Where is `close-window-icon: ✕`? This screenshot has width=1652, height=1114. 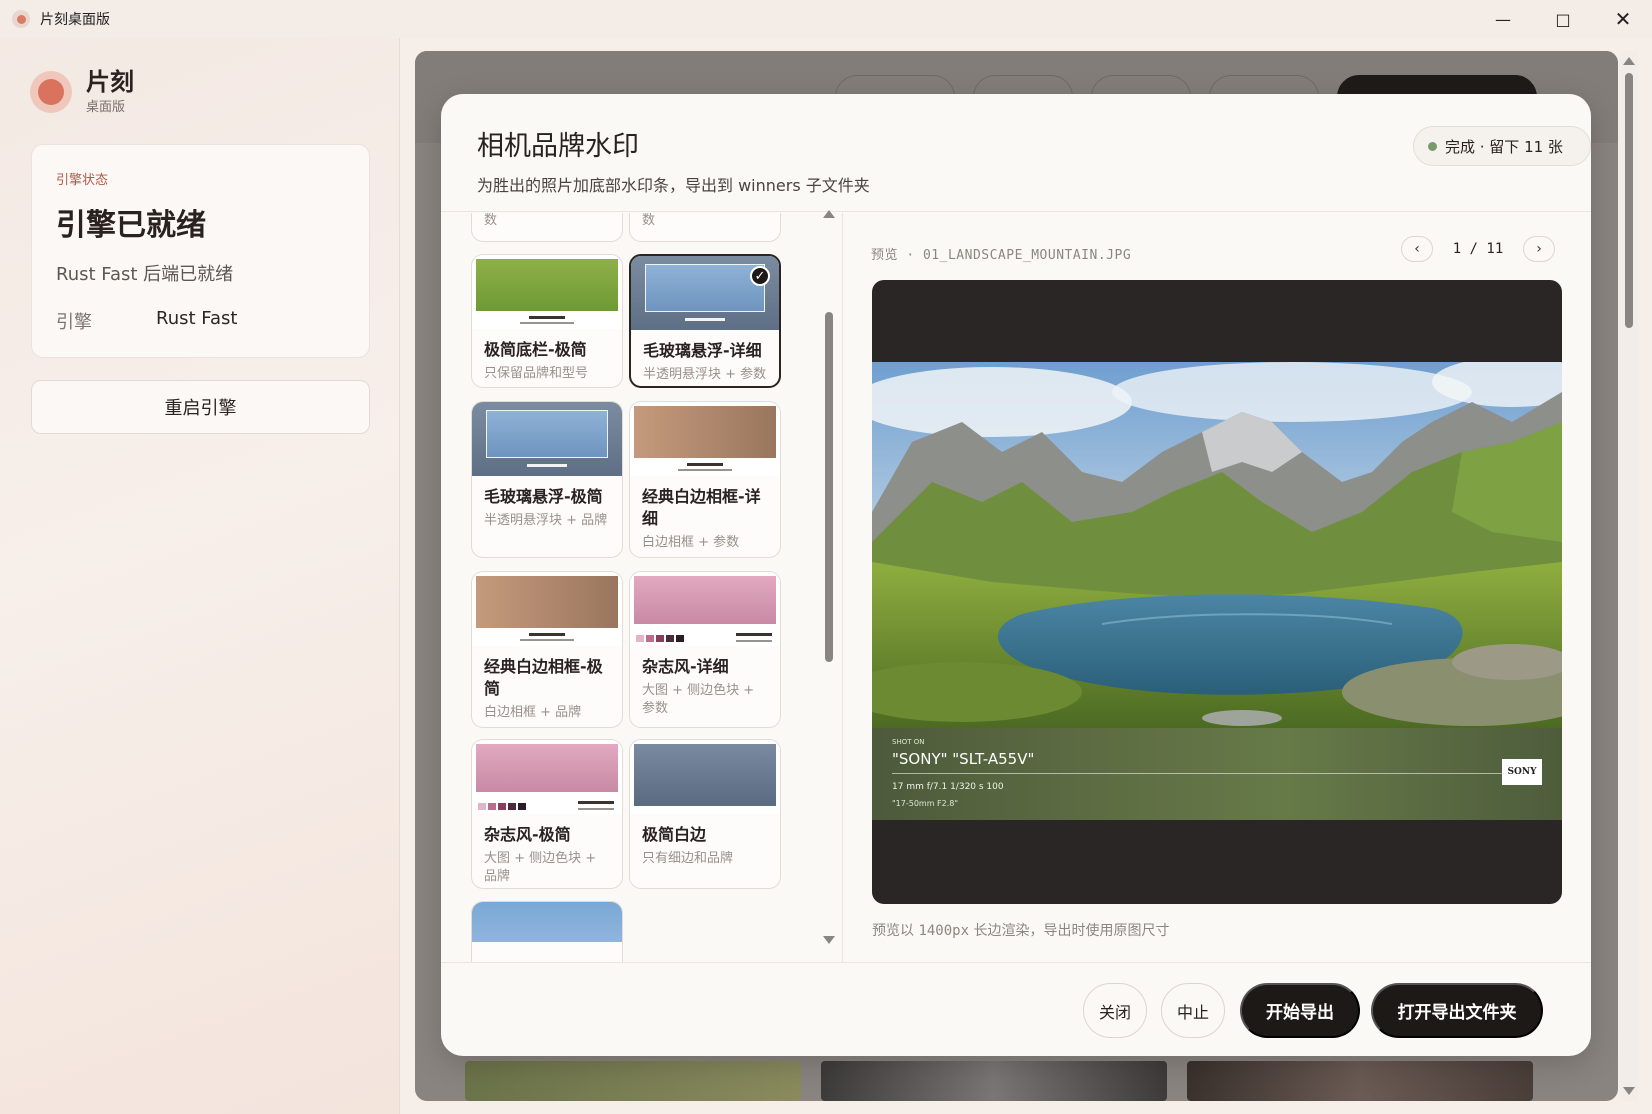
close-window-icon: ✕ is located at coordinates (1623, 19).